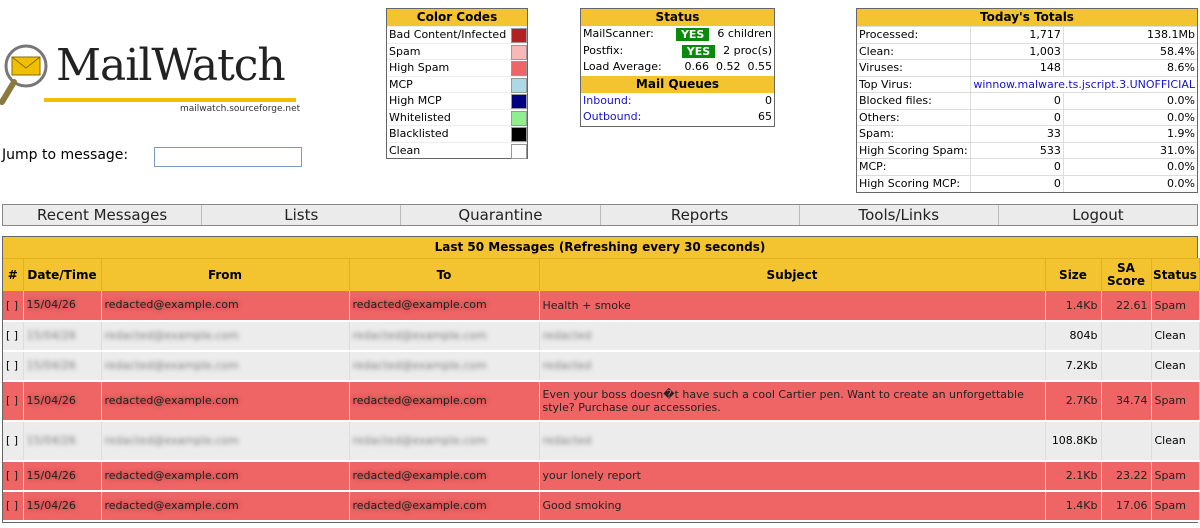  Describe the element at coordinates (225, 274) in the screenshot. I see `col-from: From` at that location.